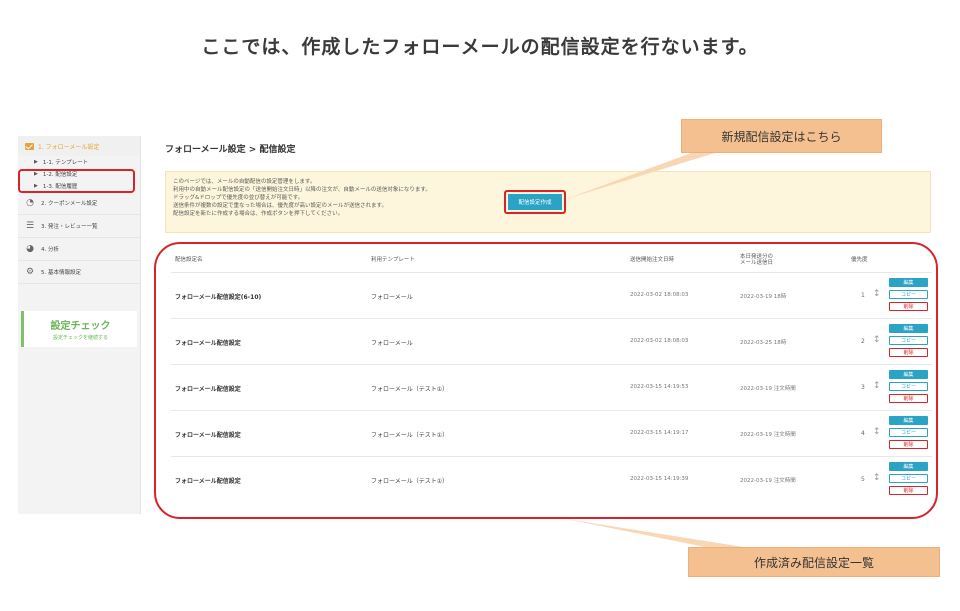 Image resolution: width=960 pixels, height=611 pixels. What do you see at coordinates (781, 136) in the screenshot?
I see `callout-new-setting: 新規配信設定はこちら` at bounding box center [781, 136].